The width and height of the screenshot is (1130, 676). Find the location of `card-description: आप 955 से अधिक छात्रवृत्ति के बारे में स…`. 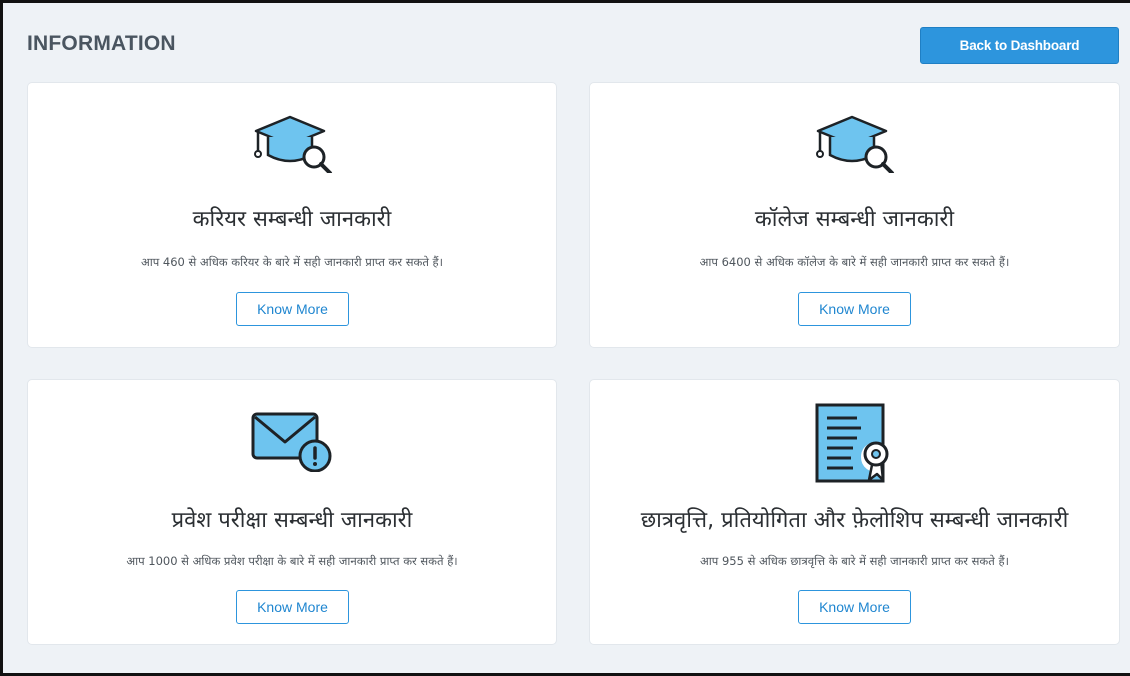

card-description: आप 955 से अधिक छात्रवृत्ति के बारे में स… is located at coordinates (854, 561).